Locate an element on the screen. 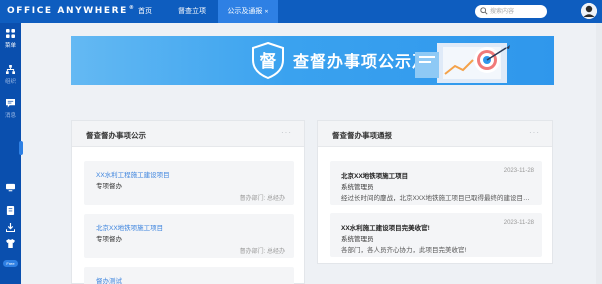 This screenshot has width=602, height=284. item-title-link: XX水利工程施工建设项目 is located at coordinates (133, 174).